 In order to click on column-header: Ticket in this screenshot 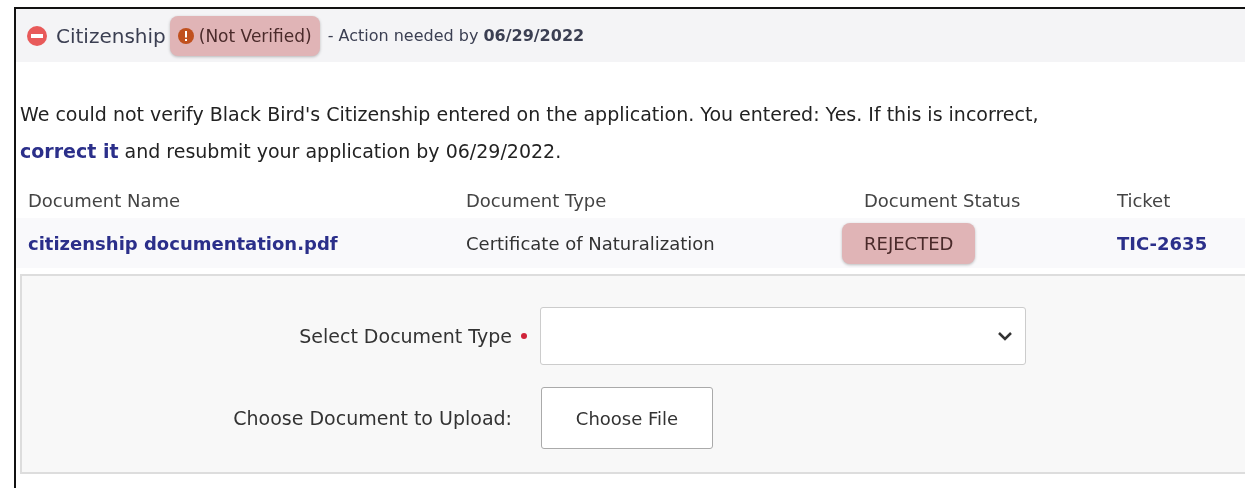, I will do `click(1144, 200)`.